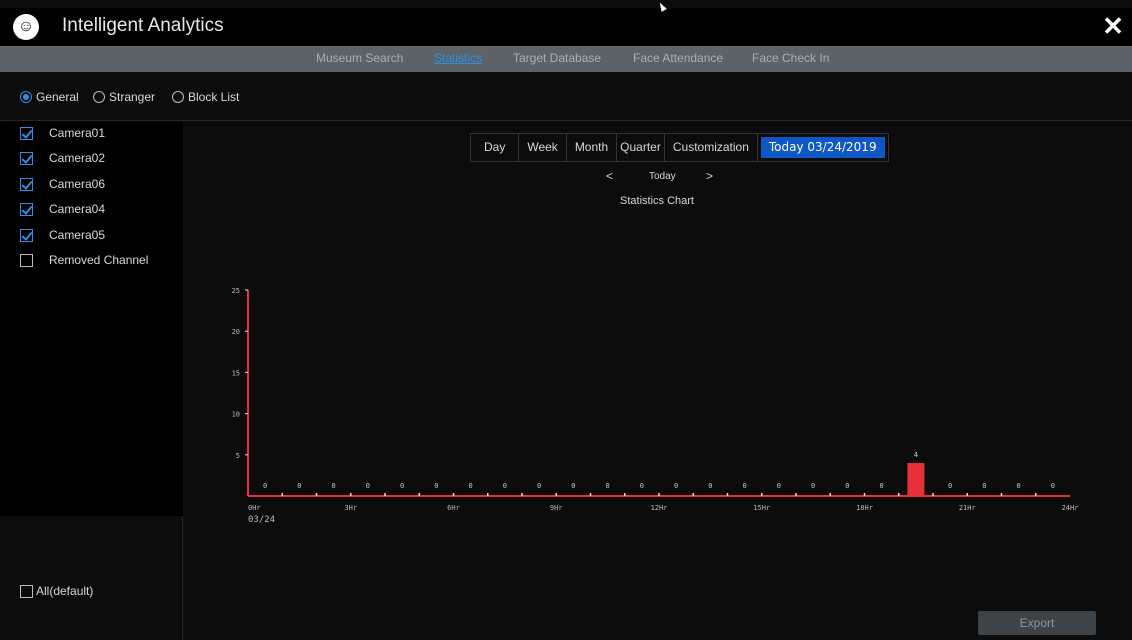  Describe the element at coordinates (453, 508) in the screenshot. I see `x-tick-label: 6Hr` at that location.